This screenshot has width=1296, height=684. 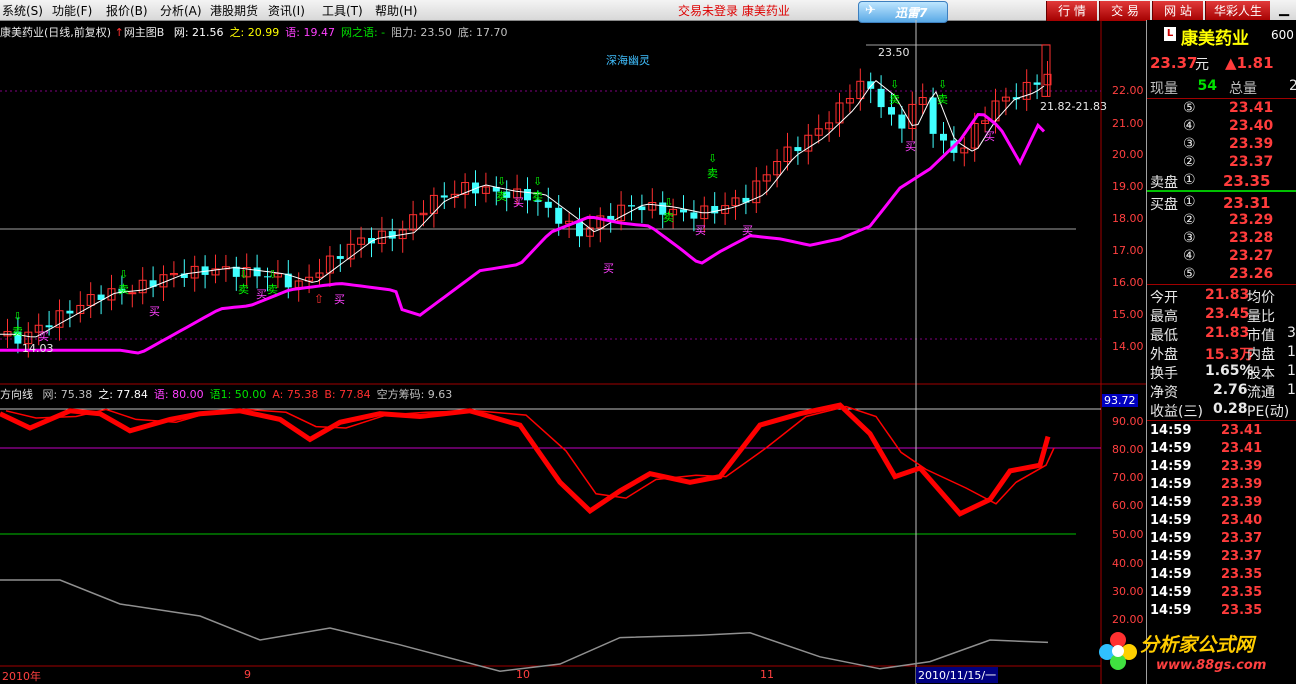 What do you see at coordinates (119, 32) in the screenshot?
I see `up-arrow-icon: ↑` at bounding box center [119, 32].